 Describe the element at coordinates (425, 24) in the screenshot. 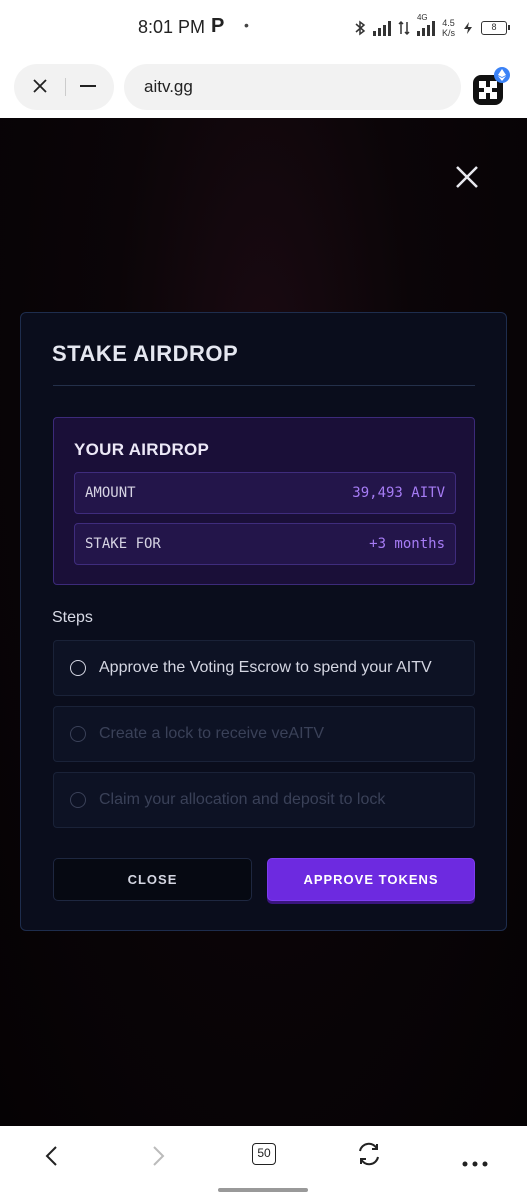

I see `network-4g-icon: 4G` at that location.